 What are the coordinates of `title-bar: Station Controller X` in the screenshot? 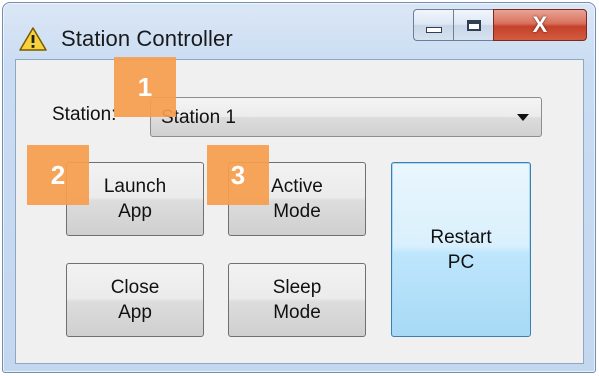 It's located at (299, 31).